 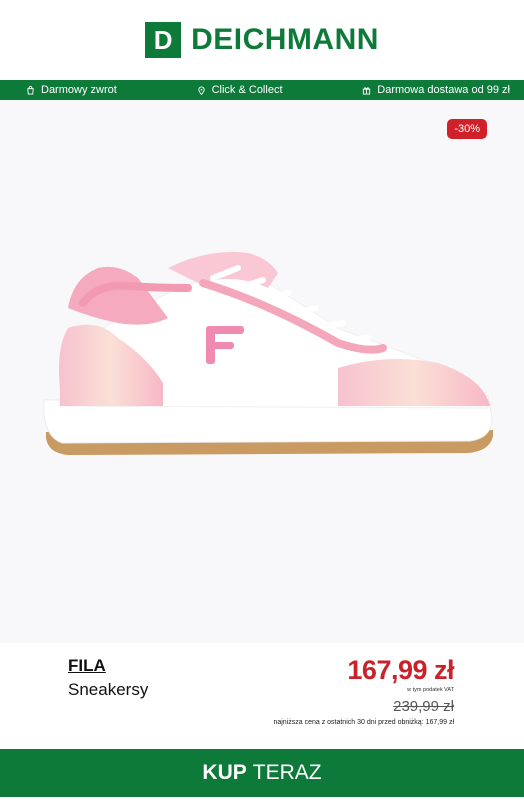 I want to click on brand-link: FILA, so click(x=87, y=666).